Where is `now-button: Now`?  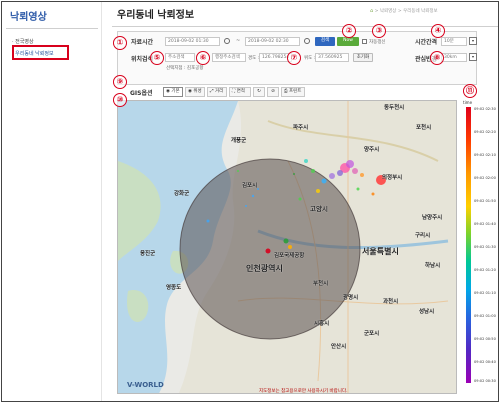 now-button: Now is located at coordinates (348, 41).